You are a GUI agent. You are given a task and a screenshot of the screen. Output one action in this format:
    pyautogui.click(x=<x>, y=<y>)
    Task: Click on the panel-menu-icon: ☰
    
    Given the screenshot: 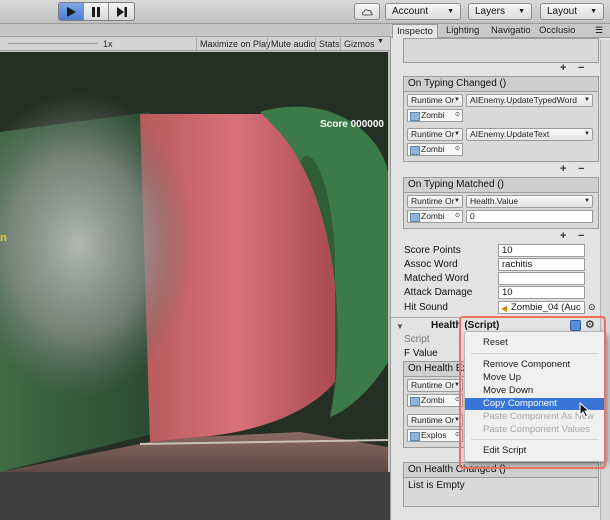 What is the action you would take?
    pyautogui.click(x=599, y=30)
    